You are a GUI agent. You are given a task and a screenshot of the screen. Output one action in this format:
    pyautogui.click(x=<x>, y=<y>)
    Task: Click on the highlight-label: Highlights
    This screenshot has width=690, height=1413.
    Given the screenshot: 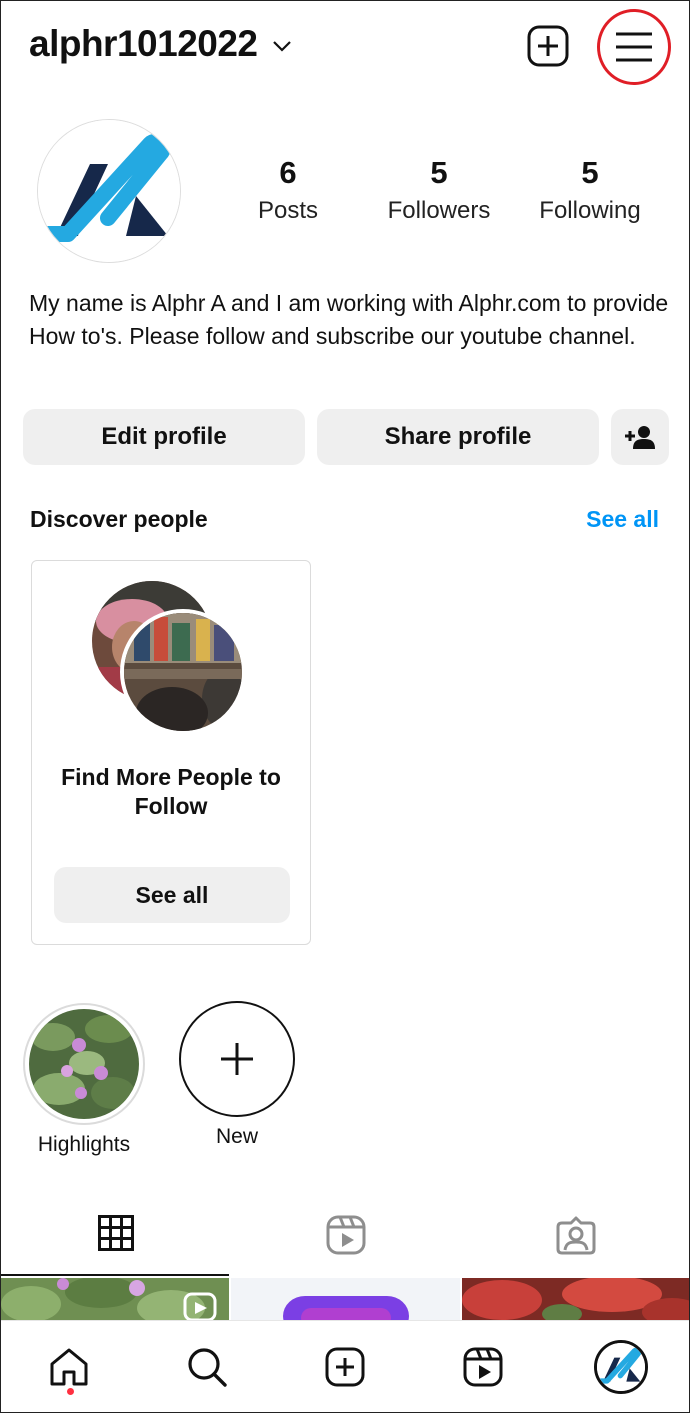 What is the action you would take?
    pyautogui.click(x=84, y=1144)
    